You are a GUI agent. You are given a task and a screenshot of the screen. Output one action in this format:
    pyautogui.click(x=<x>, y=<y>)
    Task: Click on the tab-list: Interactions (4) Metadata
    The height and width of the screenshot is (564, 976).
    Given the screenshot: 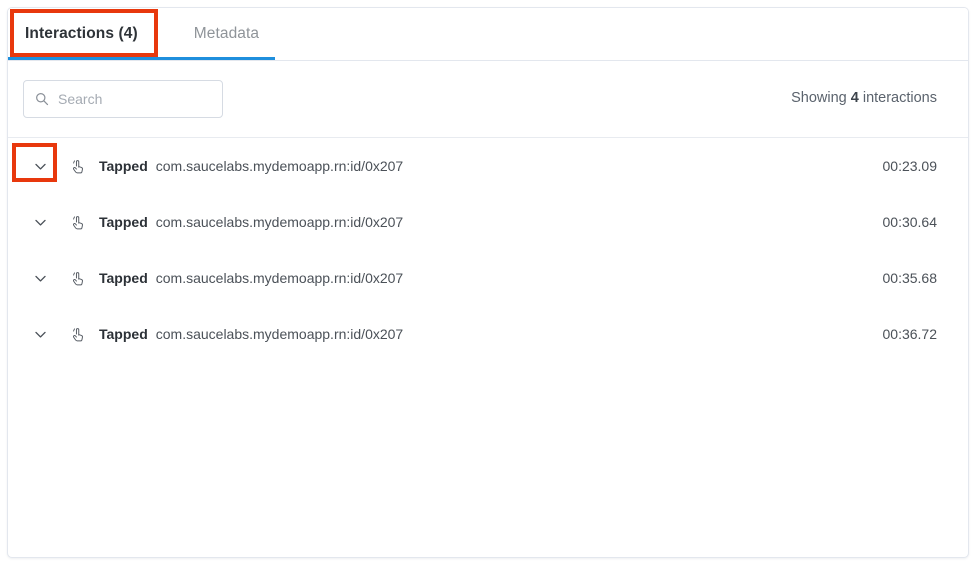 What is the action you would take?
    pyautogui.click(x=488, y=34)
    